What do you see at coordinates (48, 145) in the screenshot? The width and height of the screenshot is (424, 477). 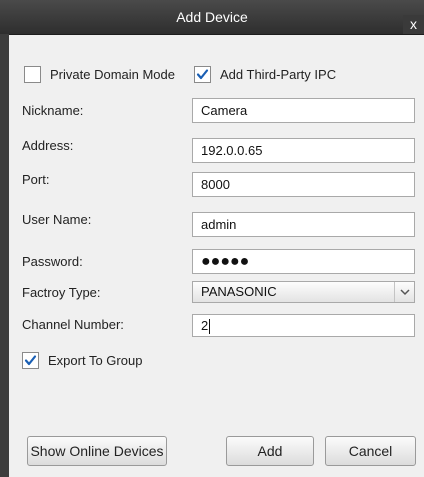 I see `address-label: Address:` at bounding box center [48, 145].